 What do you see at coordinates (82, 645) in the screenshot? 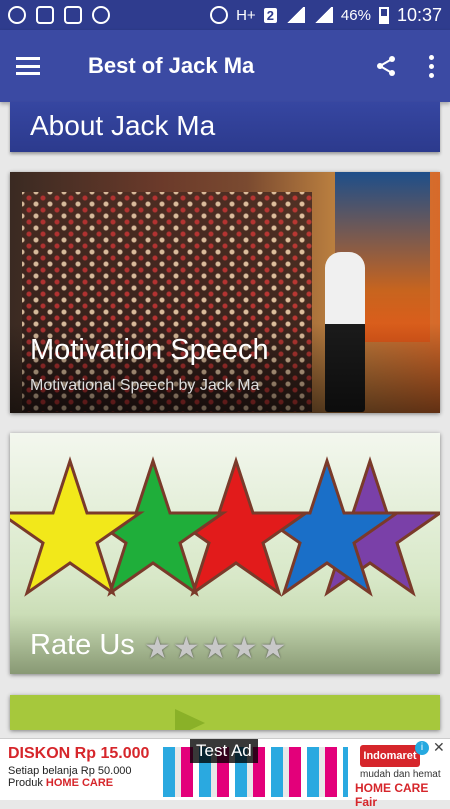
I see `rate-us-label: Rate Us` at bounding box center [82, 645].